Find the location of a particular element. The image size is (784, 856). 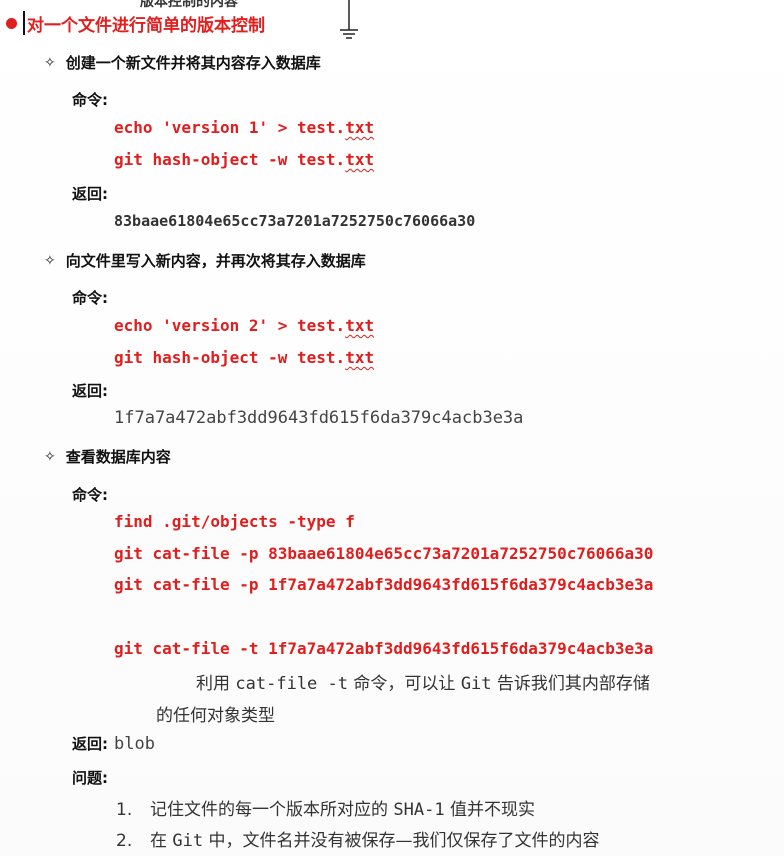

list-mono: SHA-1 is located at coordinates (419, 810).